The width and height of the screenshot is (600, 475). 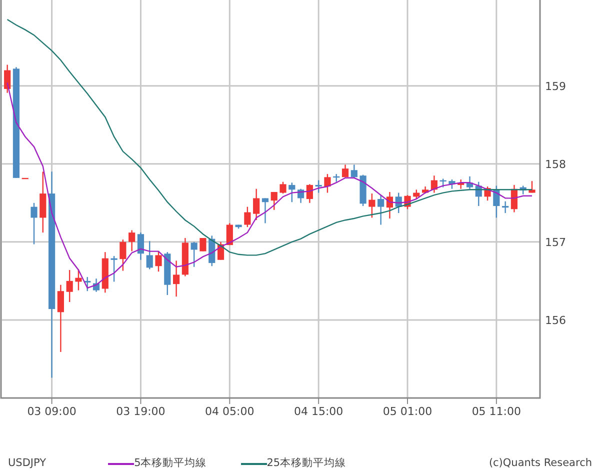 What do you see at coordinates (170, 464) in the screenshot?
I see `legend-label: 5本移動平均線` at bounding box center [170, 464].